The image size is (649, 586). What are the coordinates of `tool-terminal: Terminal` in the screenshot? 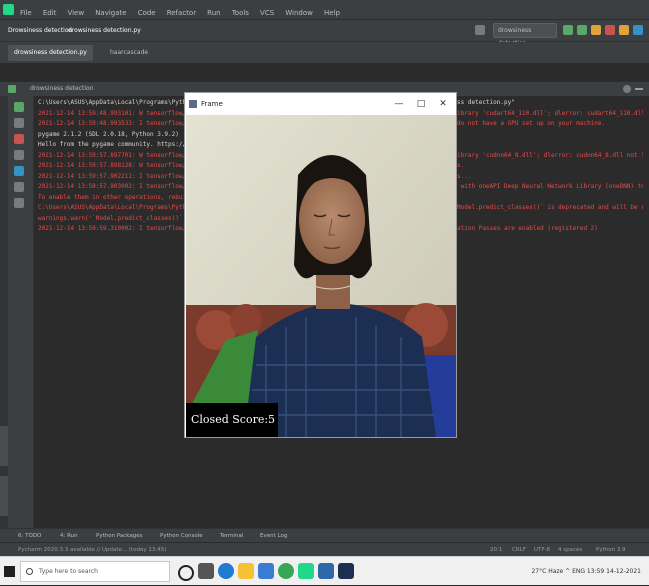 It's located at (231, 536).